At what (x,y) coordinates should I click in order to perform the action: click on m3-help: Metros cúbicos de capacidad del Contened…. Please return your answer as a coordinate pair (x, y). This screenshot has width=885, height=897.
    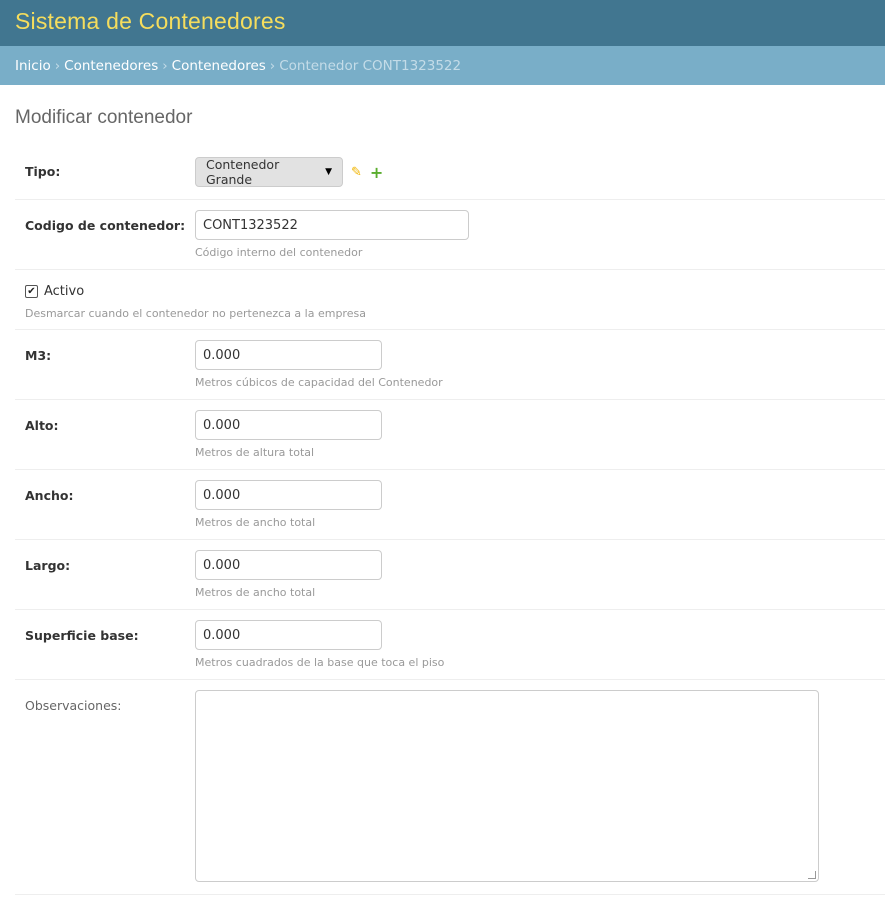
    Looking at the image, I should click on (319, 382).